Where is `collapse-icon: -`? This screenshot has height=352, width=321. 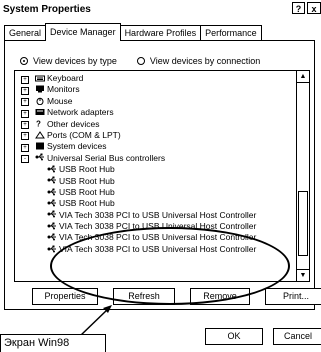 collapse-icon: - is located at coordinates (25, 159).